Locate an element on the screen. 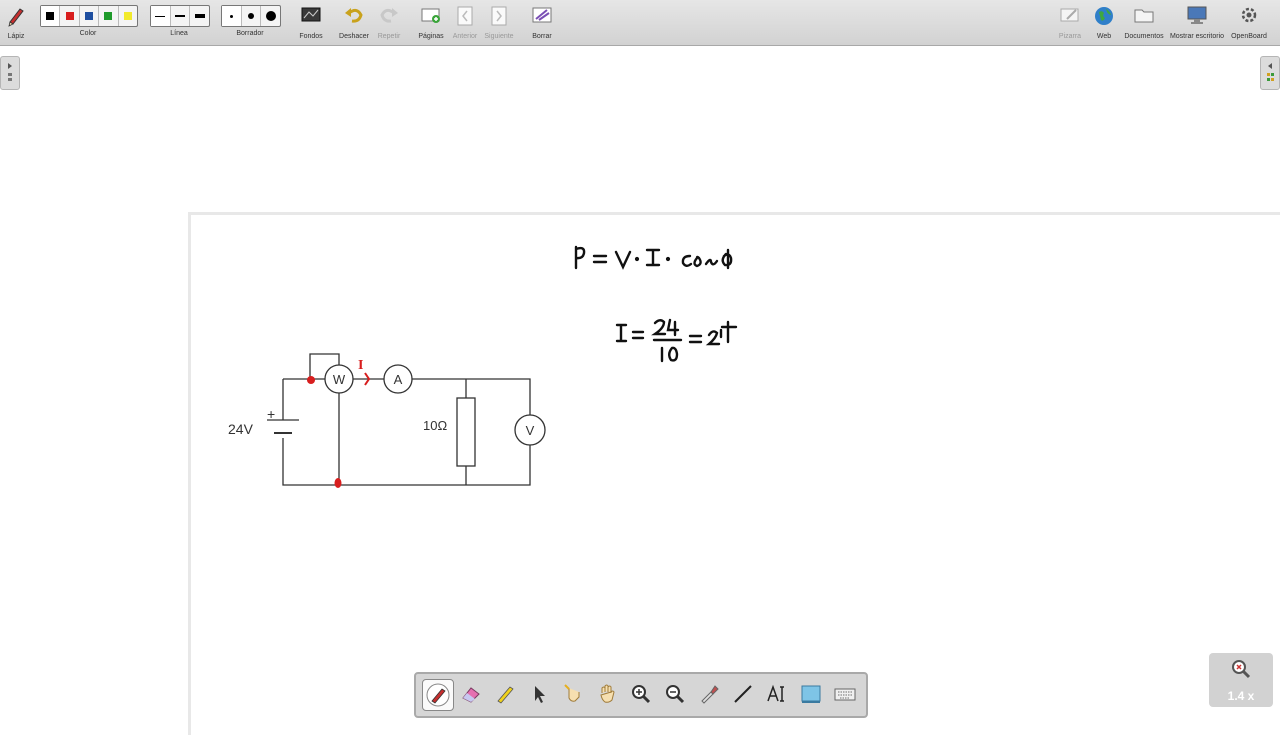 The image size is (1280, 735). battery-plus-sign: + is located at coordinates (271, 414).